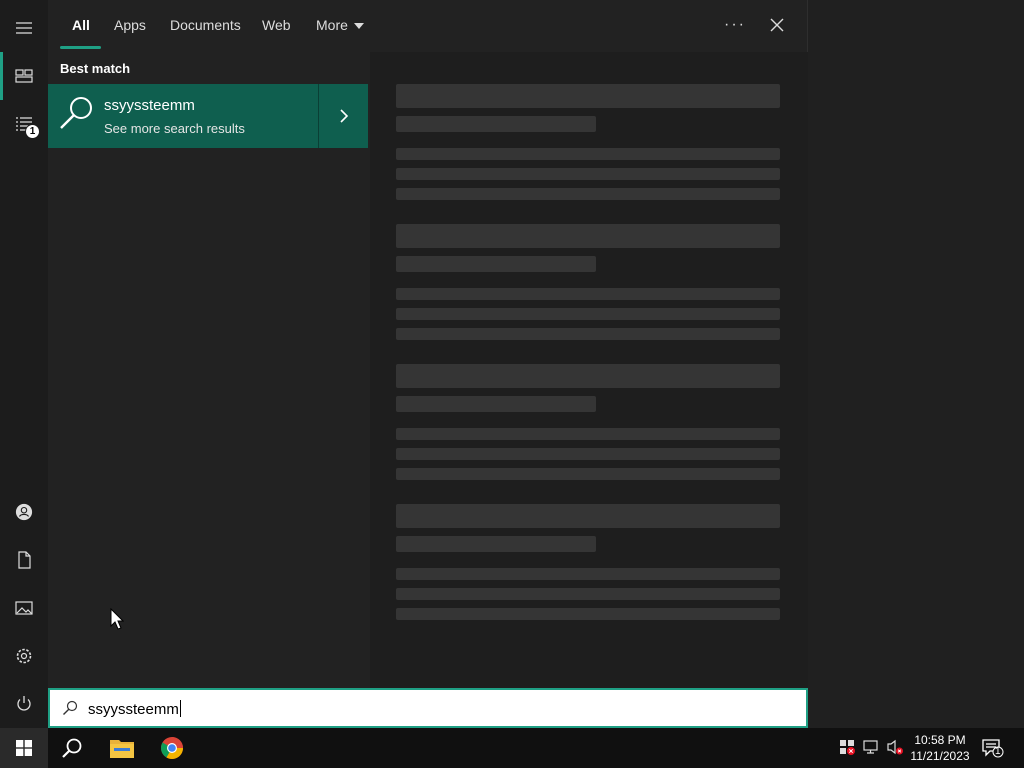 This screenshot has height=768, width=1024. I want to click on menu-button, so click(24, 28).